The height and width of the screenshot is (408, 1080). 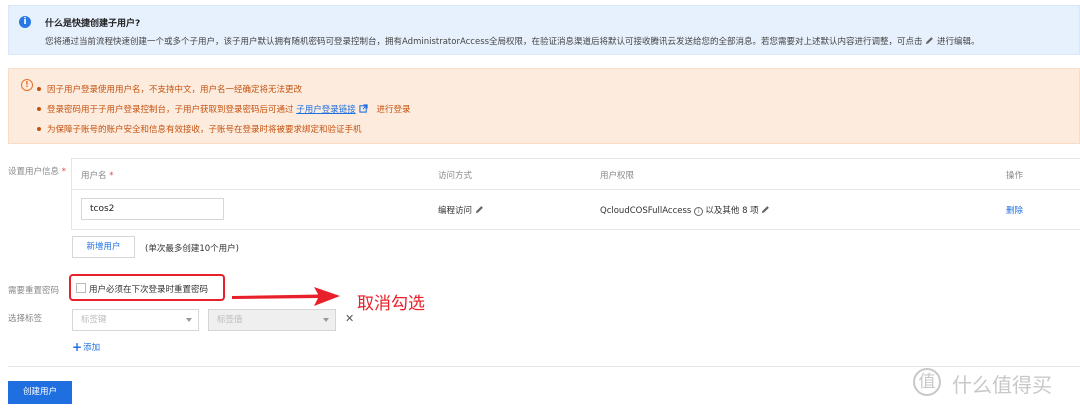 What do you see at coordinates (732, 211) in the screenshot?
I see `policy-more: 以及其他 8 项` at bounding box center [732, 211].